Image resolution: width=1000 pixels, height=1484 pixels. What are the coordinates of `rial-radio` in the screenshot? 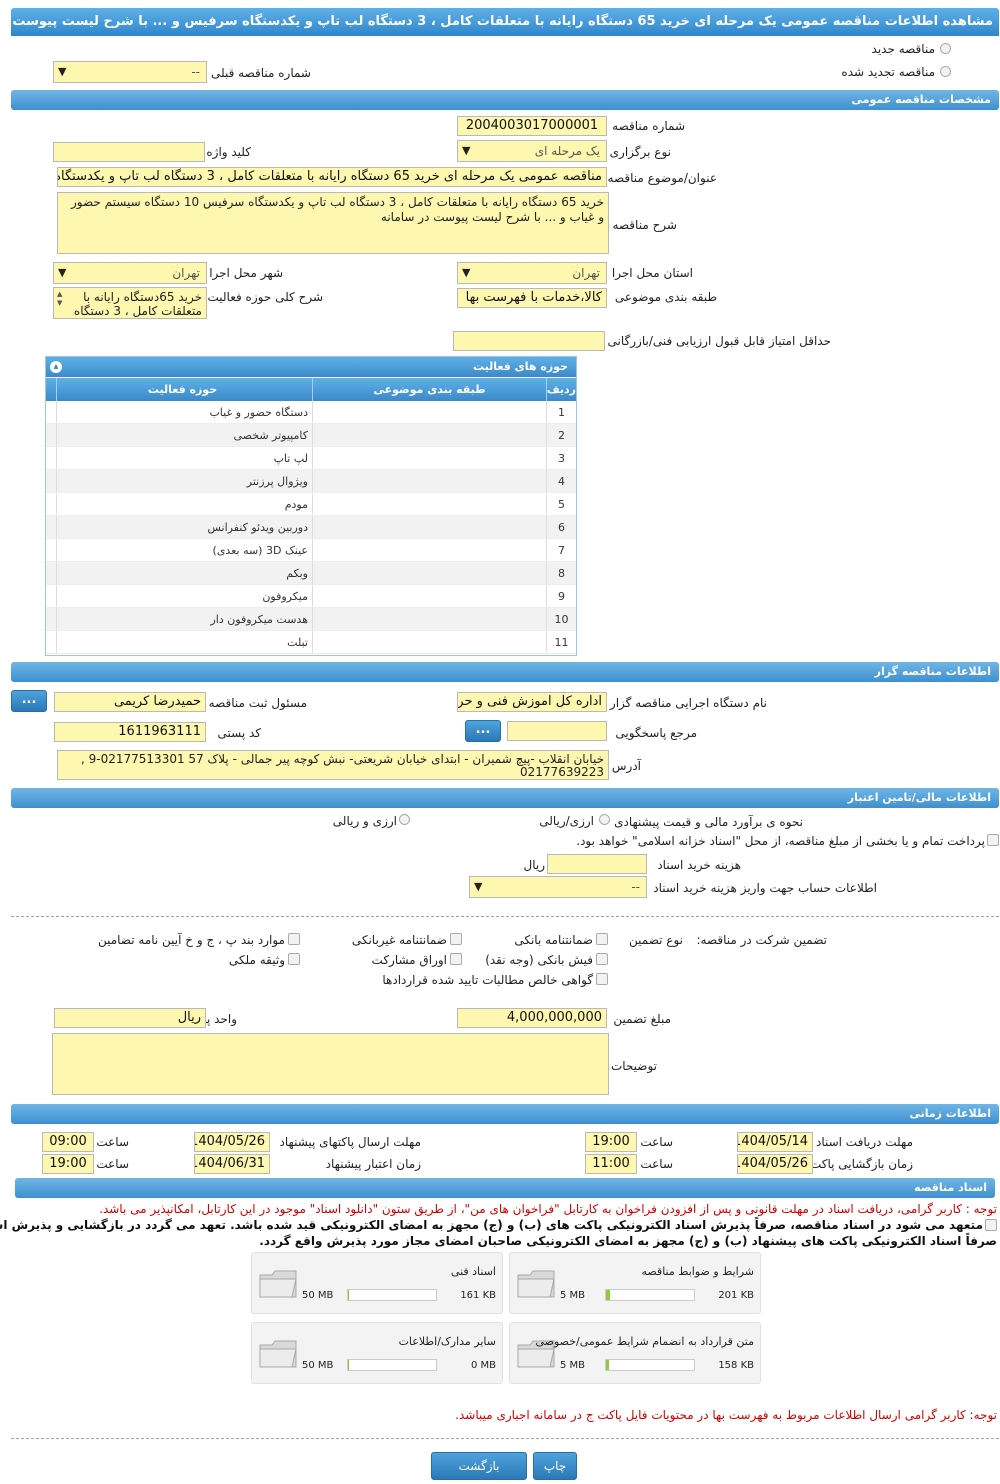 It's located at (605, 819).